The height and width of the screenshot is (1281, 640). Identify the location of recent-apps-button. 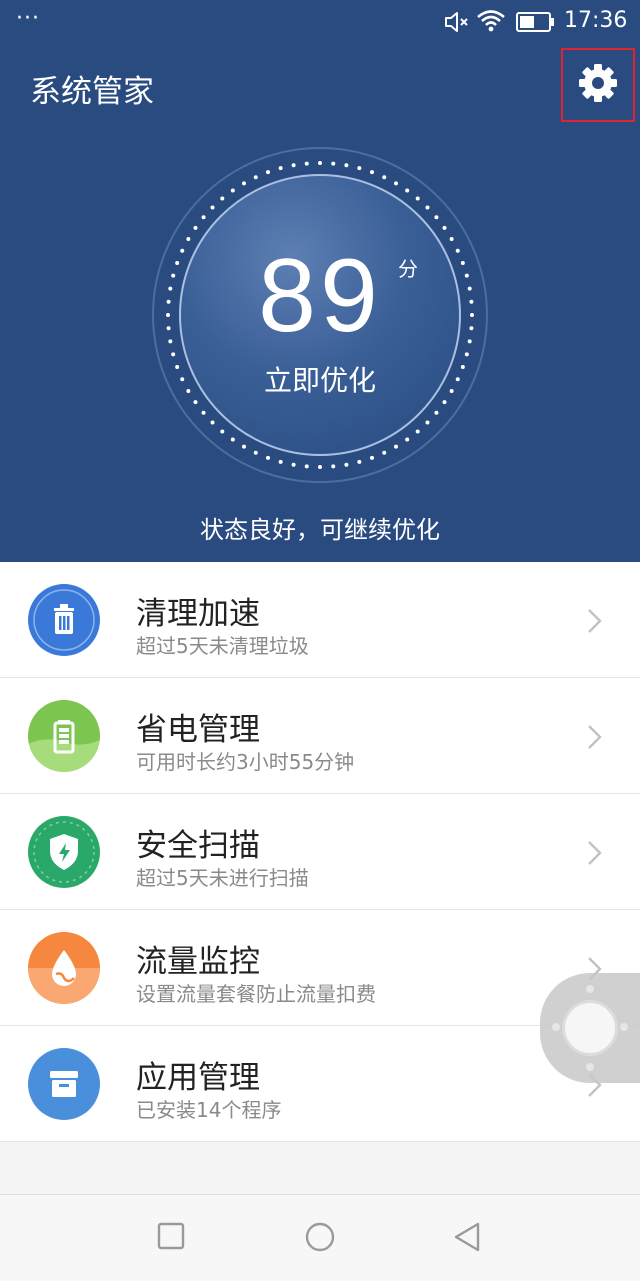
(171, 1238).